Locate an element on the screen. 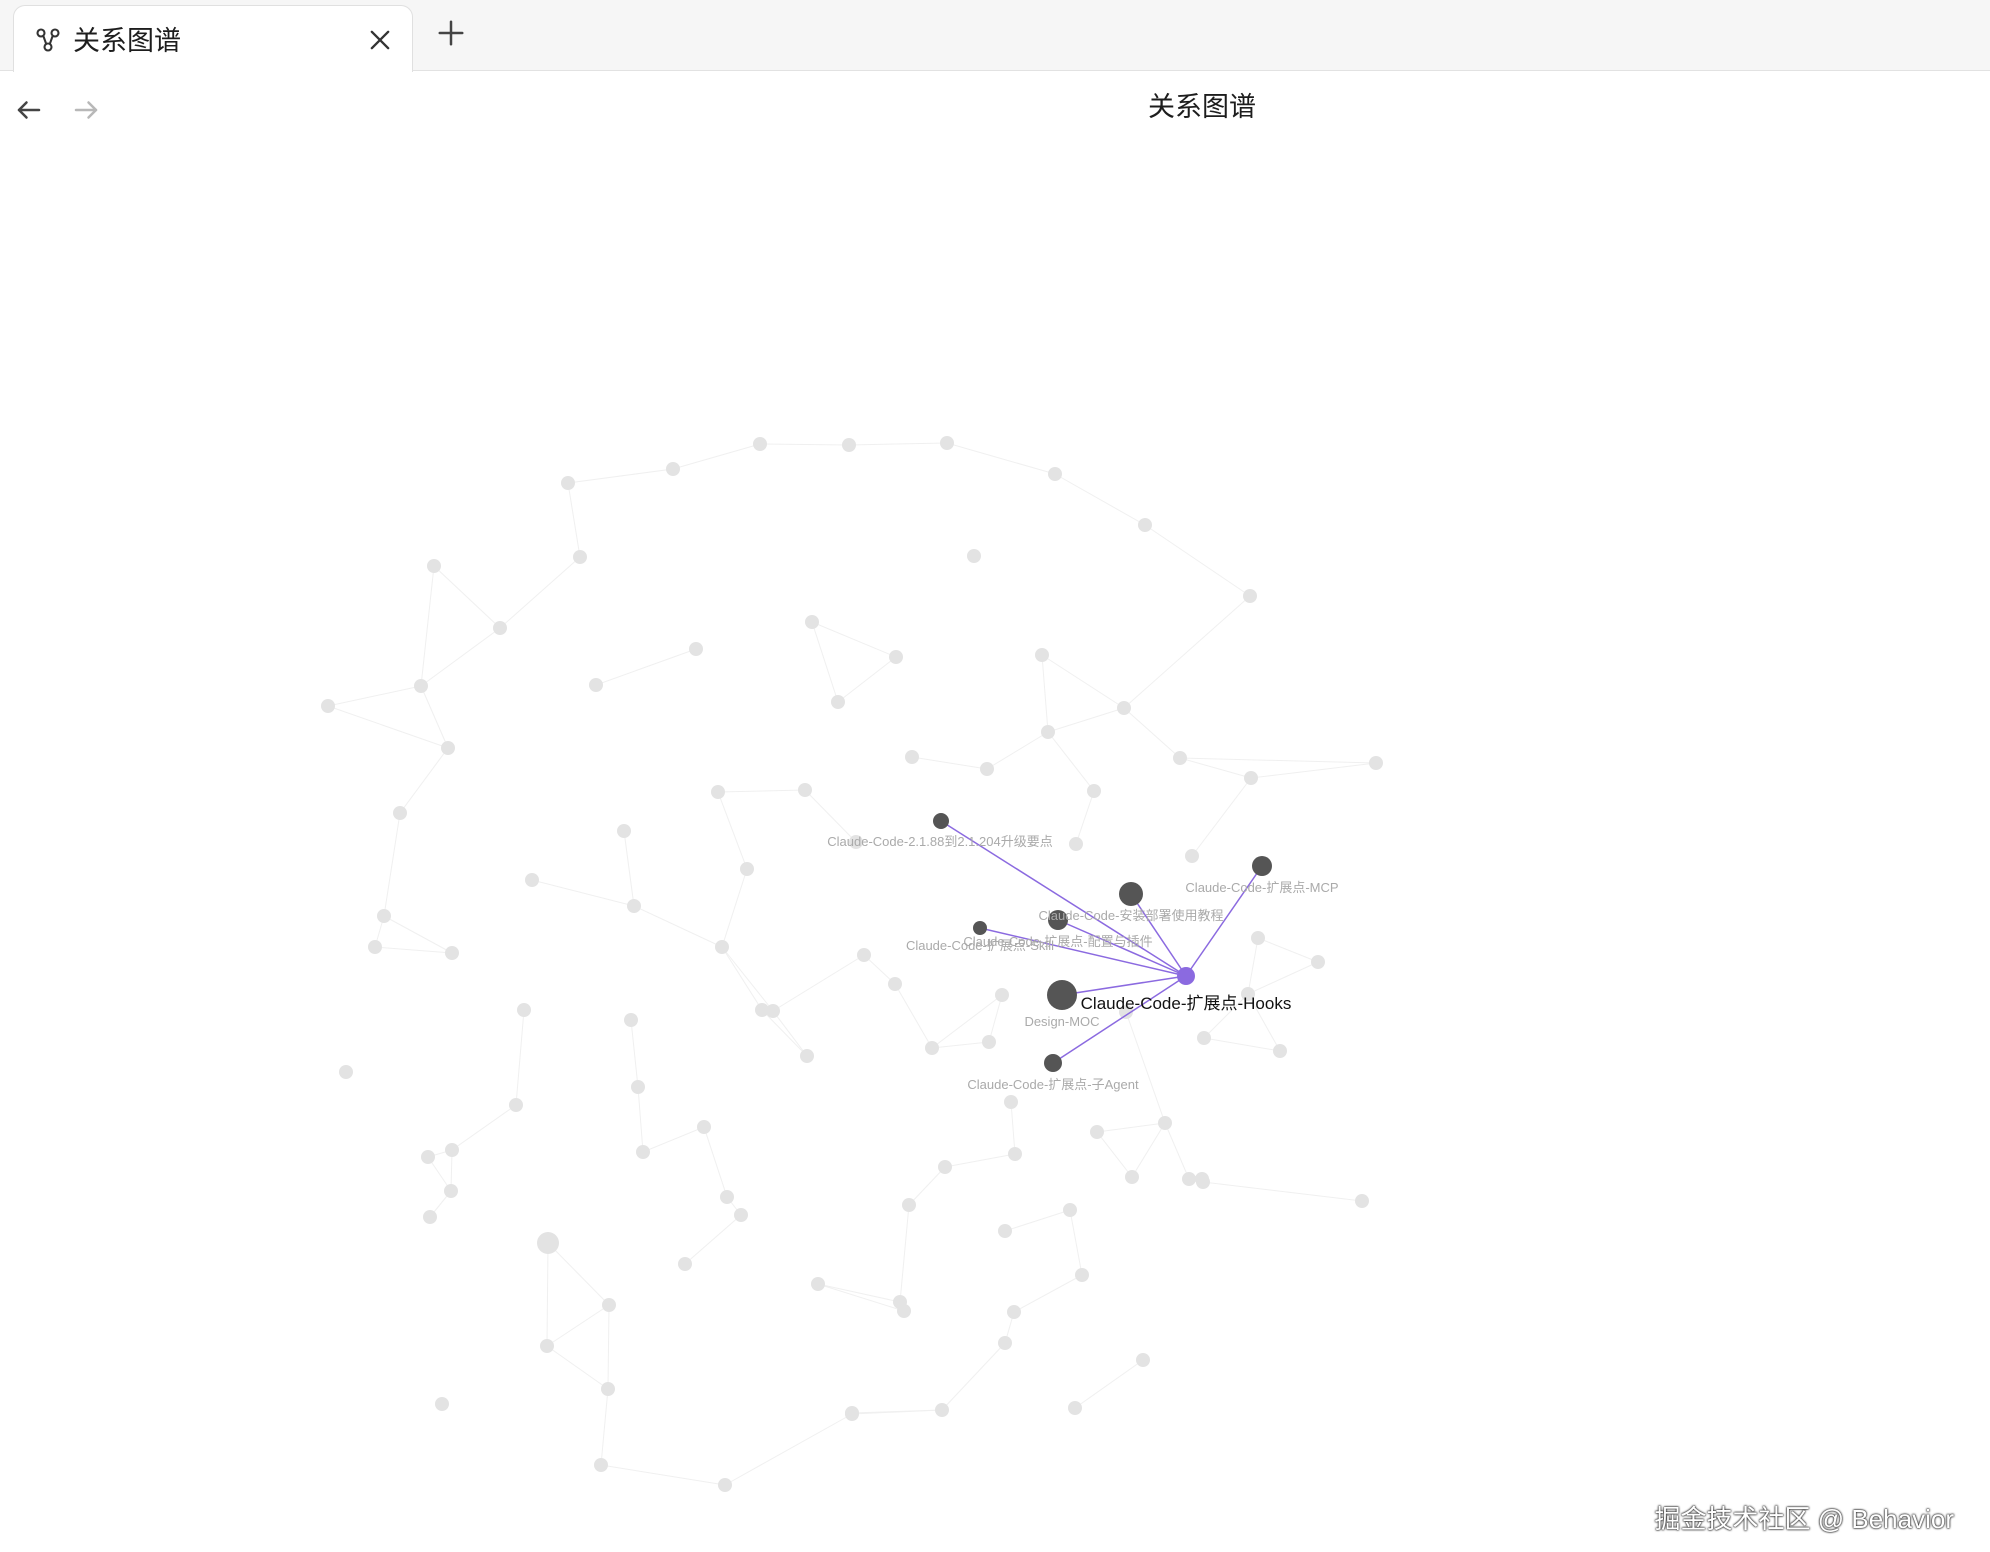 The height and width of the screenshot is (1552, 1990). tab-graph-view: 关系图谱 is located at coordinates (213, 38).